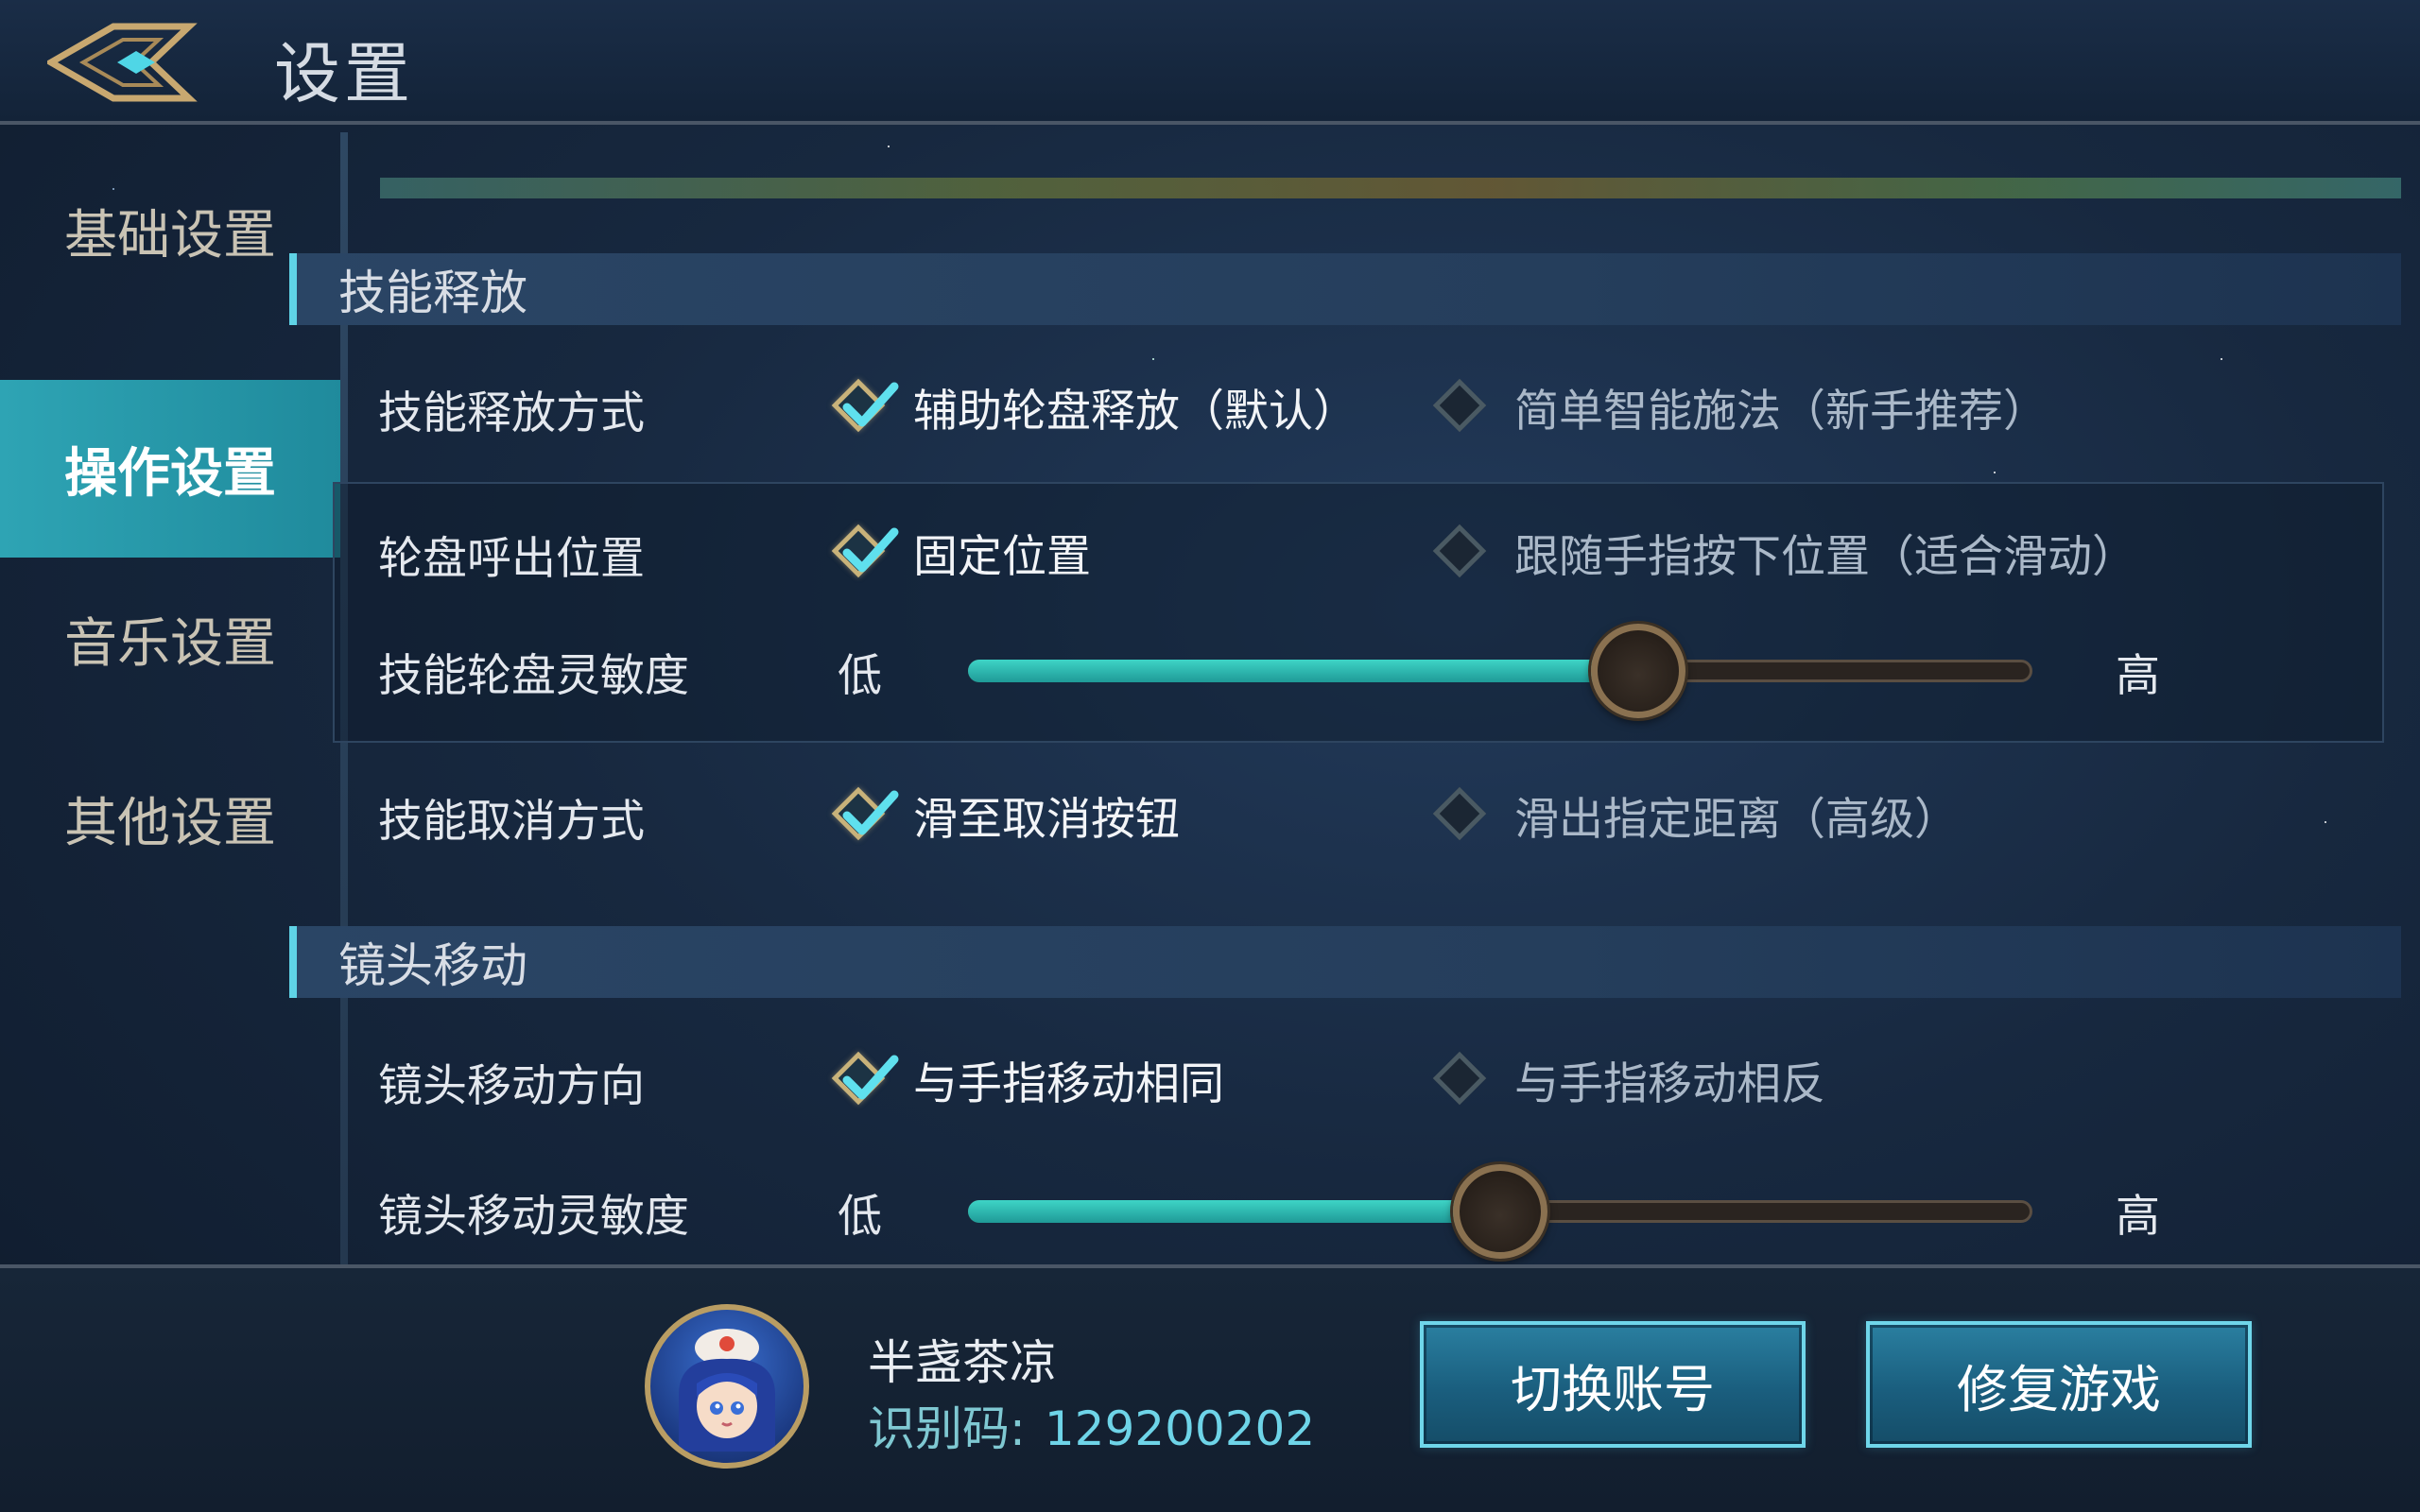  What do you see at coordinates (533, 676) in the screenshot?
I see `wheel-sensitivity-label: 技能轮盘灵敏度` at bounding box center [533, 676].